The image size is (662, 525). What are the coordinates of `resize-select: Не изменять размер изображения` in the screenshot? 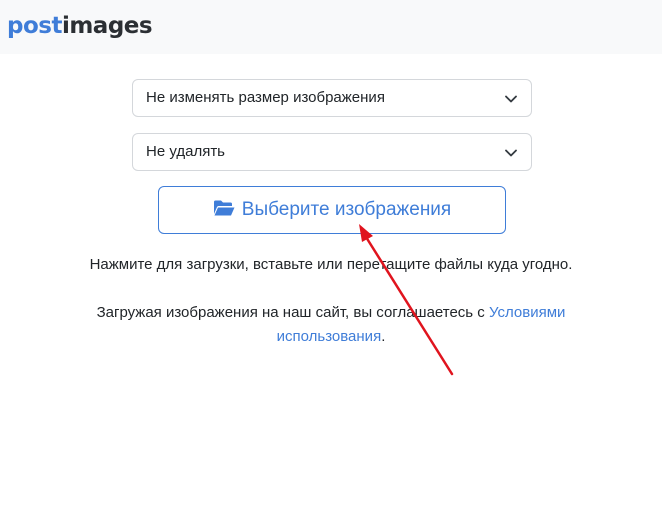 It's located at (332, 98).